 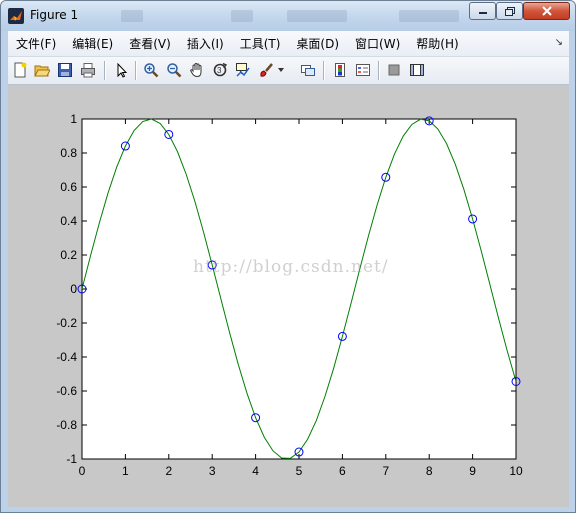 I want to click on pan-button, so click(x=197, y=70).